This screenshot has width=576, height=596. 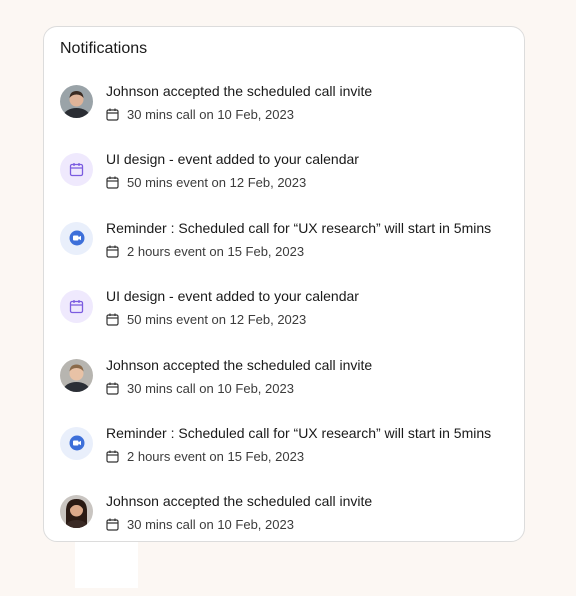 What do you see at coordinates (104, 48) in the screenshot?
I see `panel-title: Notifications` at bounding box center [104, 48].